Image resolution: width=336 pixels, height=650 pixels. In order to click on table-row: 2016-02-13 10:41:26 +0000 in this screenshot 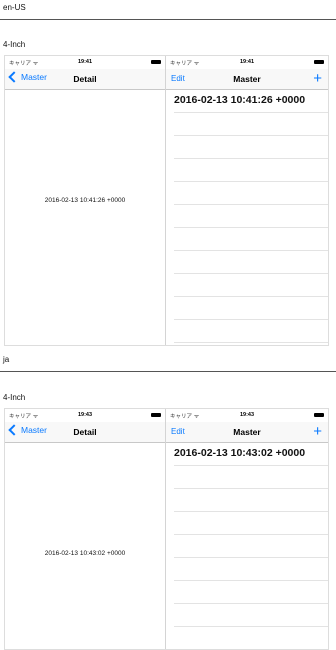, I will do `click(251, 101)`.